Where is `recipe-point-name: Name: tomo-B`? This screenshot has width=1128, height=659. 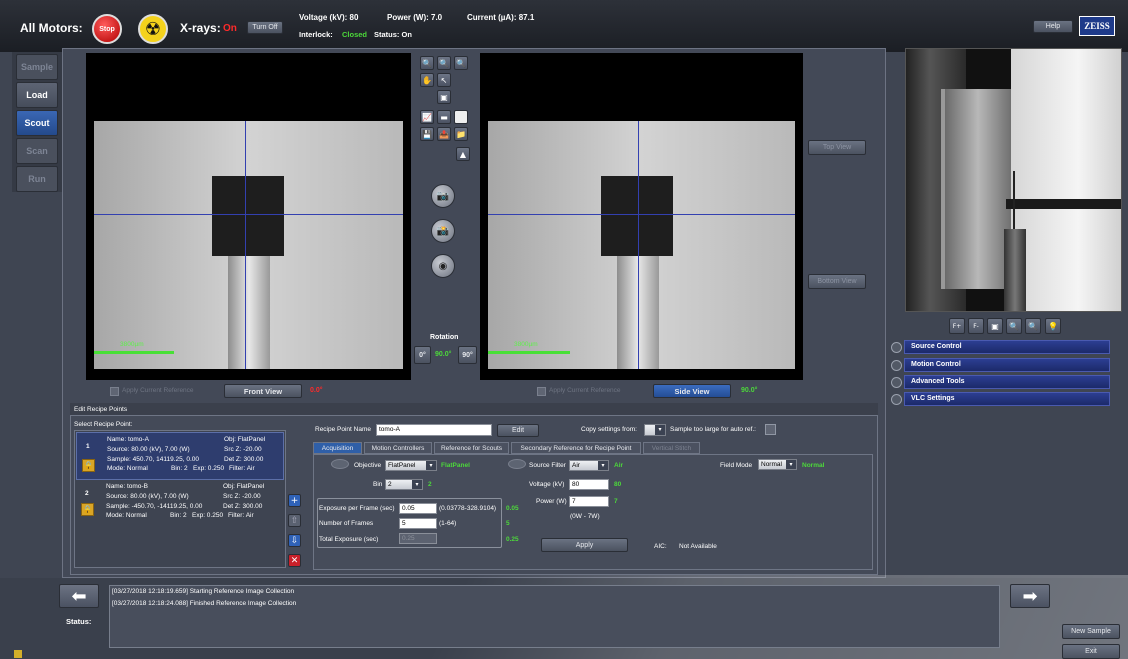
recipe-point-name: Name: tomo-B is located at coordinates (127, 486).